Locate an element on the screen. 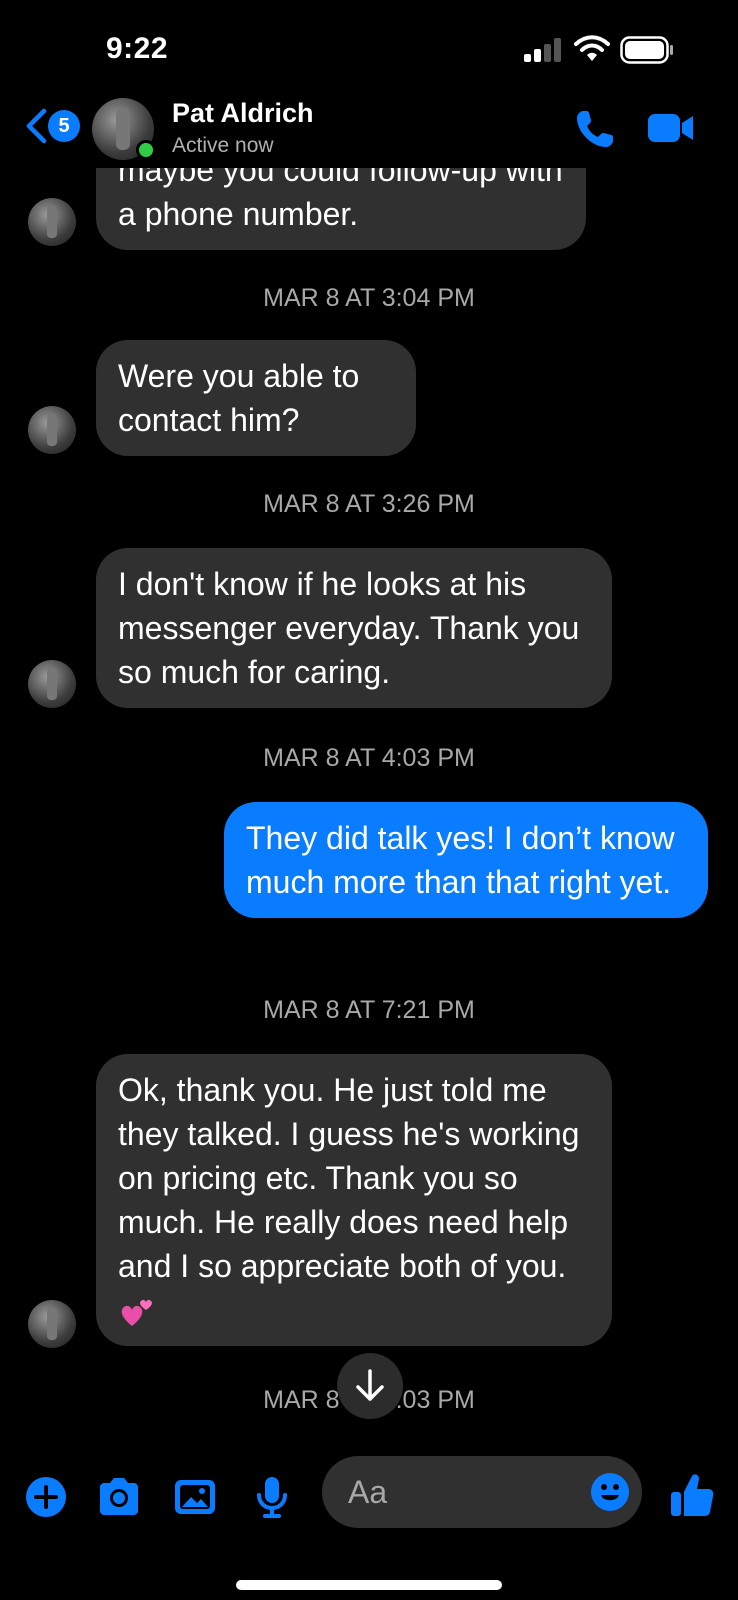 This screenshot has width=738, height=1600. message-text: Were you able to contact him? is located at coordinates (239, 398).